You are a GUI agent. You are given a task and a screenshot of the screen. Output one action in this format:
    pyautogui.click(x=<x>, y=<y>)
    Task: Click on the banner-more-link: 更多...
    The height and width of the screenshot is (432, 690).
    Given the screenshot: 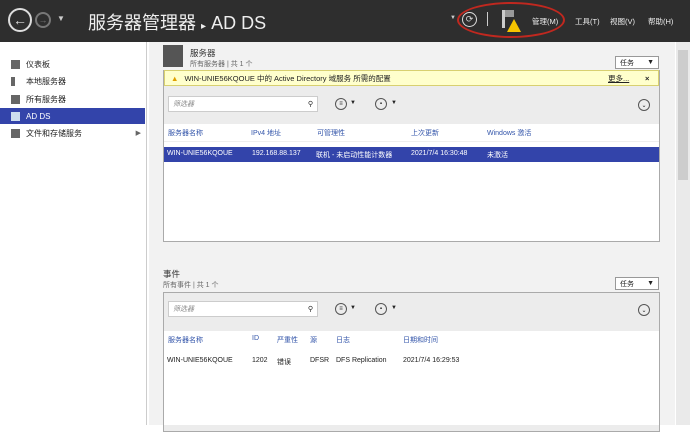 What is the action you would take?
    pyautogui.click(x=618, y=78)
    